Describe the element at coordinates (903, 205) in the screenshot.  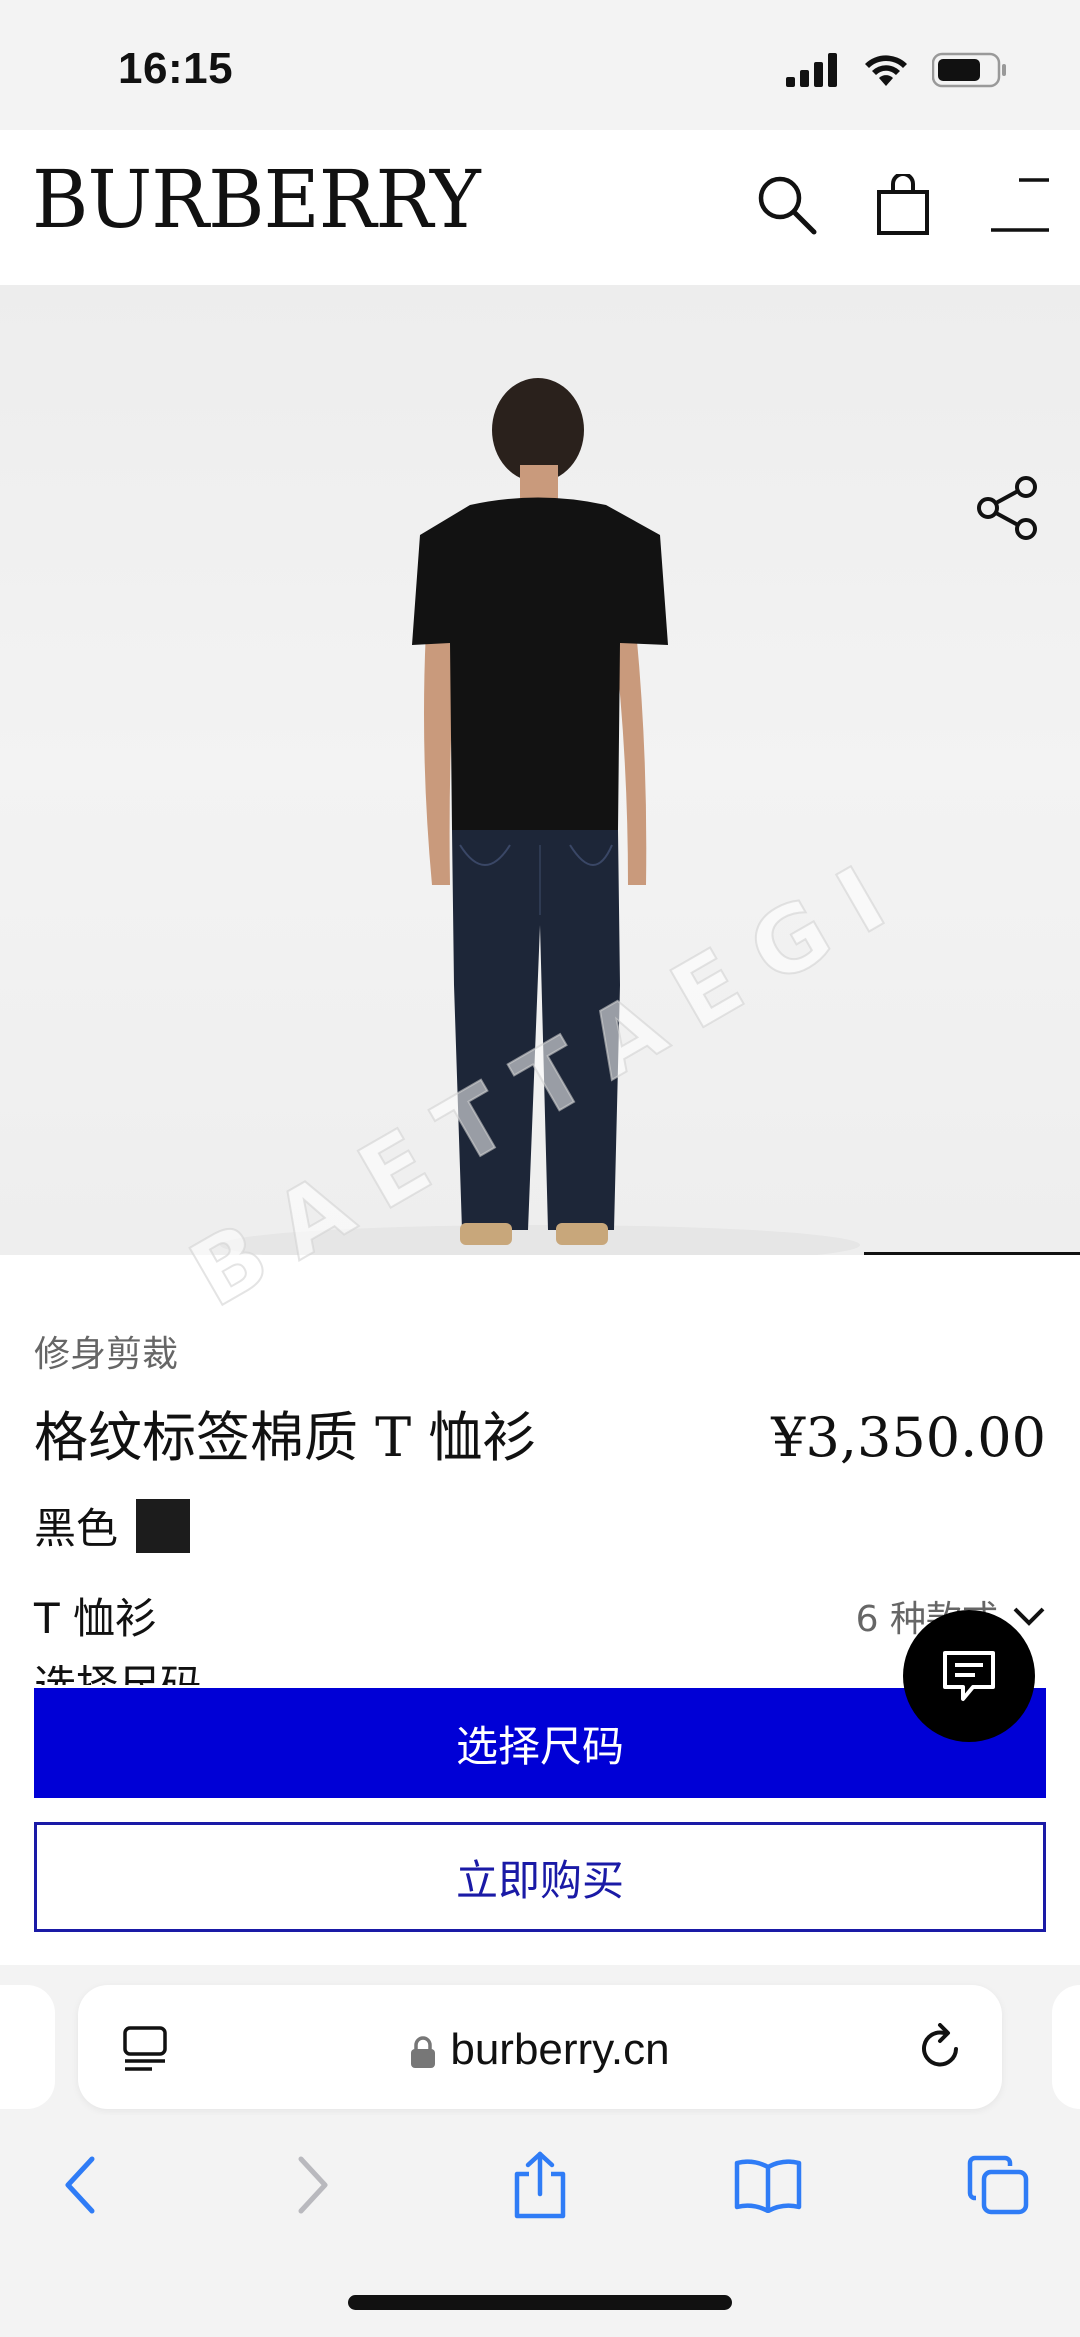
I see `shopping-bag-icon` at that location.